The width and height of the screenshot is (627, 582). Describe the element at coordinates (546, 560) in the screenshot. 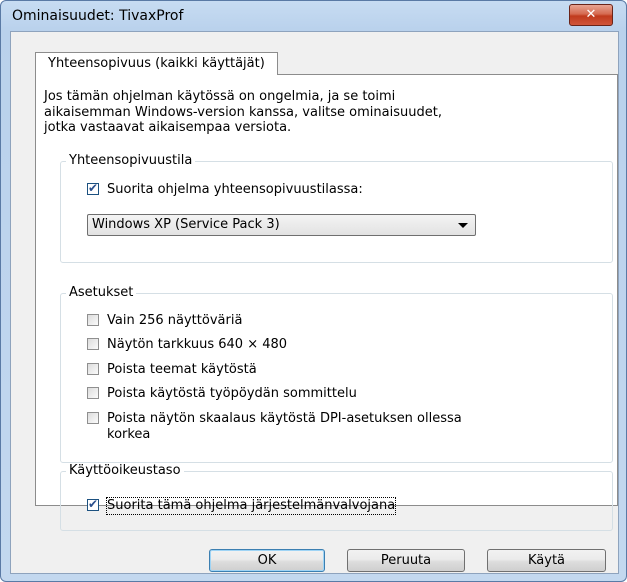

I see `apply-button: Käytä` at that location.